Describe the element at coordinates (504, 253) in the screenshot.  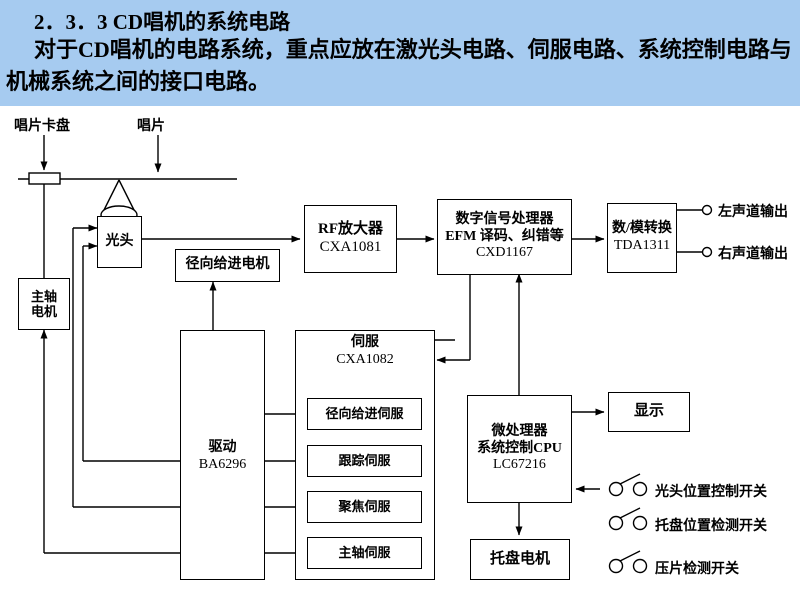
I see `block-dsp-line3: CXD1167` at that location.